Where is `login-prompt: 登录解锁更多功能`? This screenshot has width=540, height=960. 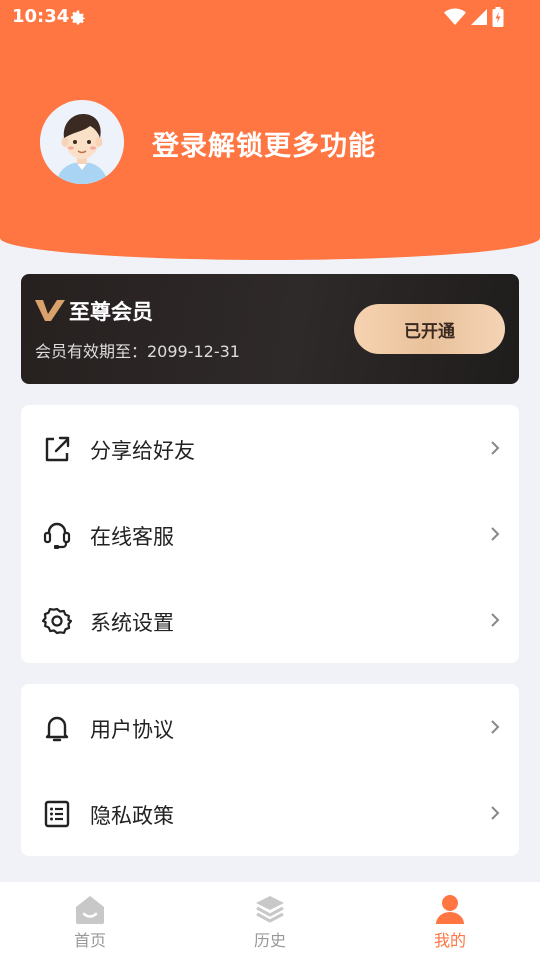
login-prompt: 登录解锁更多功能 is located at coordinates (264, 143).